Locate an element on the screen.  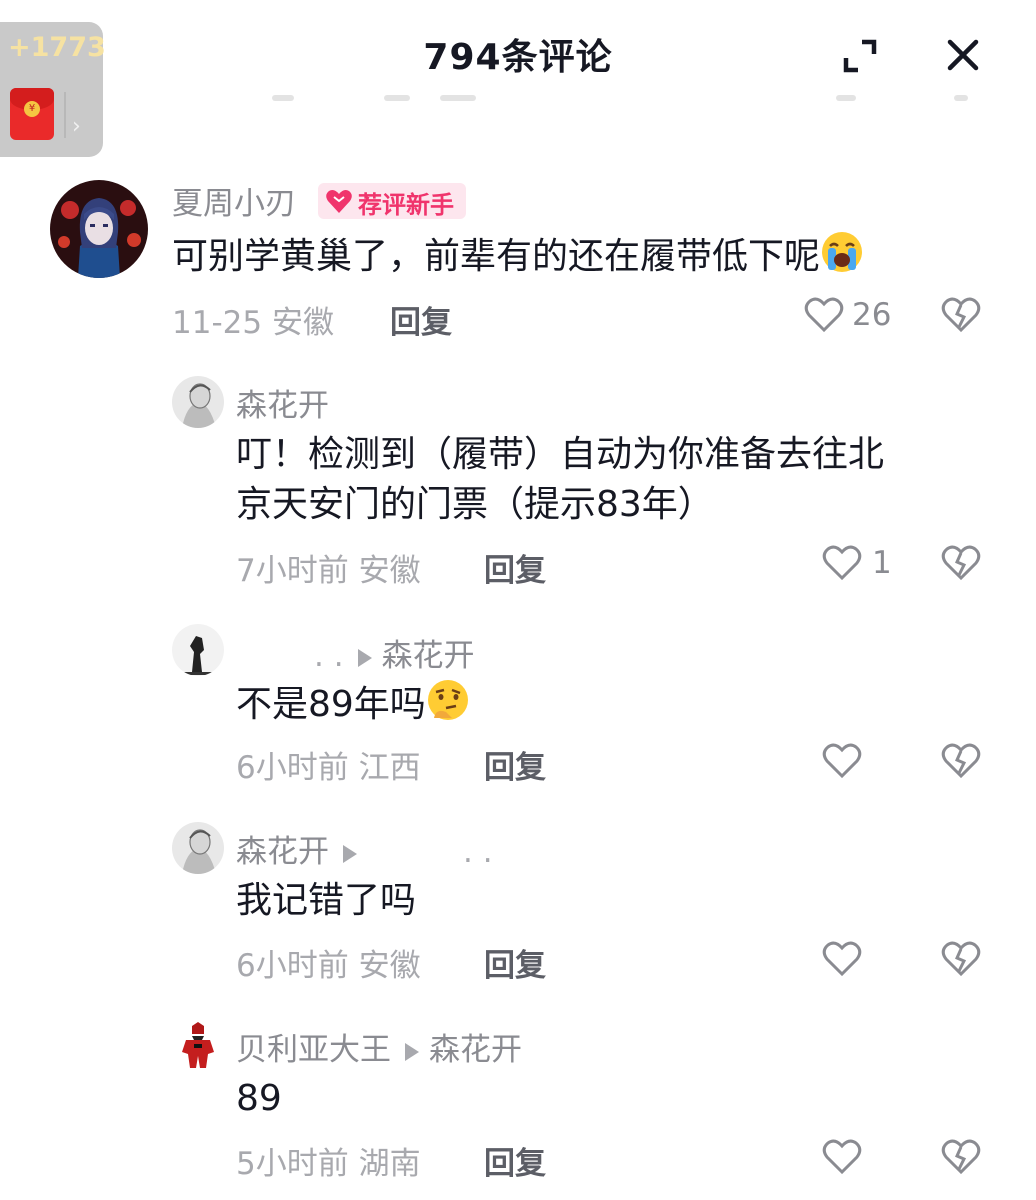
expand-icon is located at coordinates (860, 56).